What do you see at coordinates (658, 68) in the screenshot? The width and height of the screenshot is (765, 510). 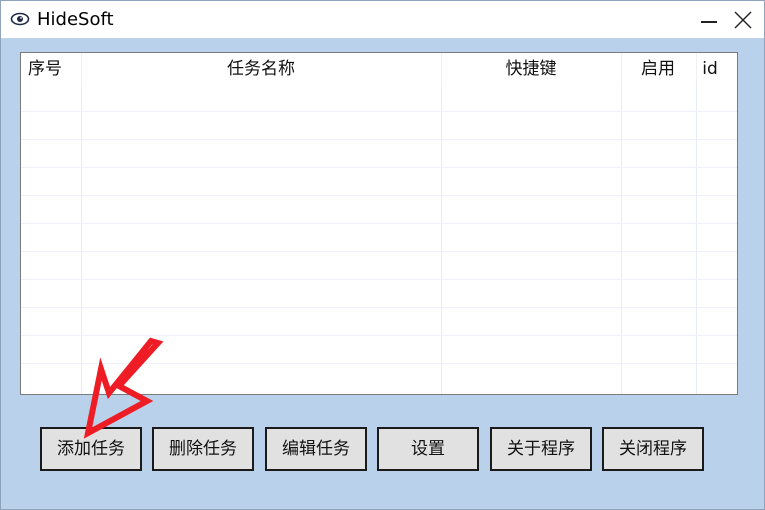 I see `column-header-enabled: 启用` at bounding box center [658, 68].